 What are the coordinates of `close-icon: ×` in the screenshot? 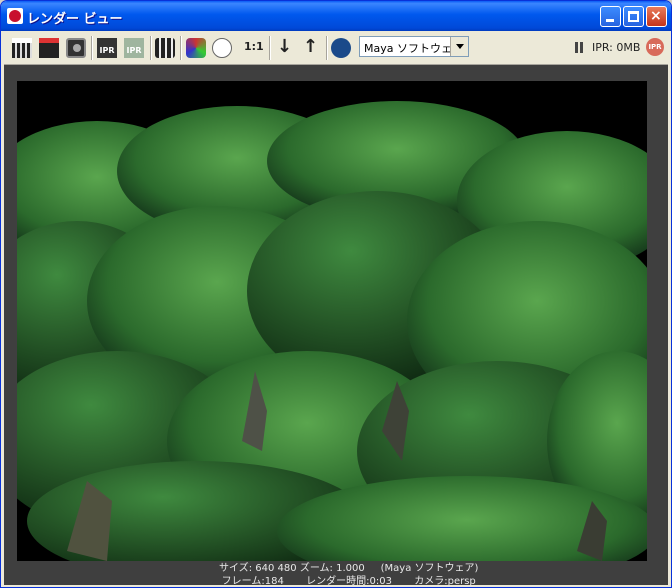 It's located at (656, 16).